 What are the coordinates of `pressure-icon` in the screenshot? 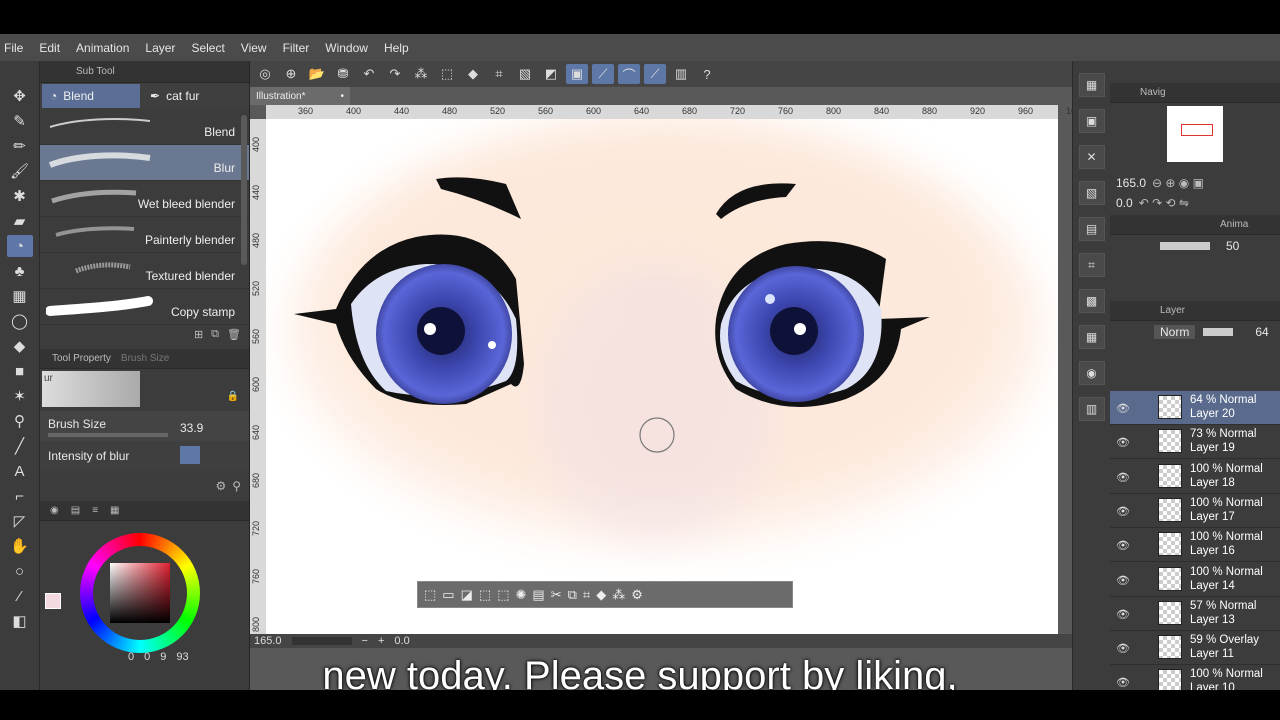 It's located at (190, 455).